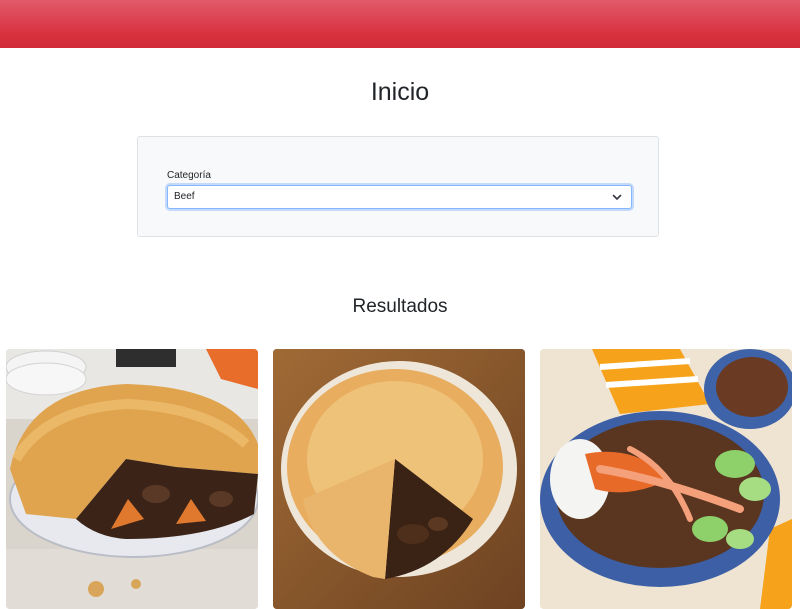 This screenshot has width=800, height=609. Describe the element at coordinates (400, 24) in the screenshot. I see `top-navbar` at that location.